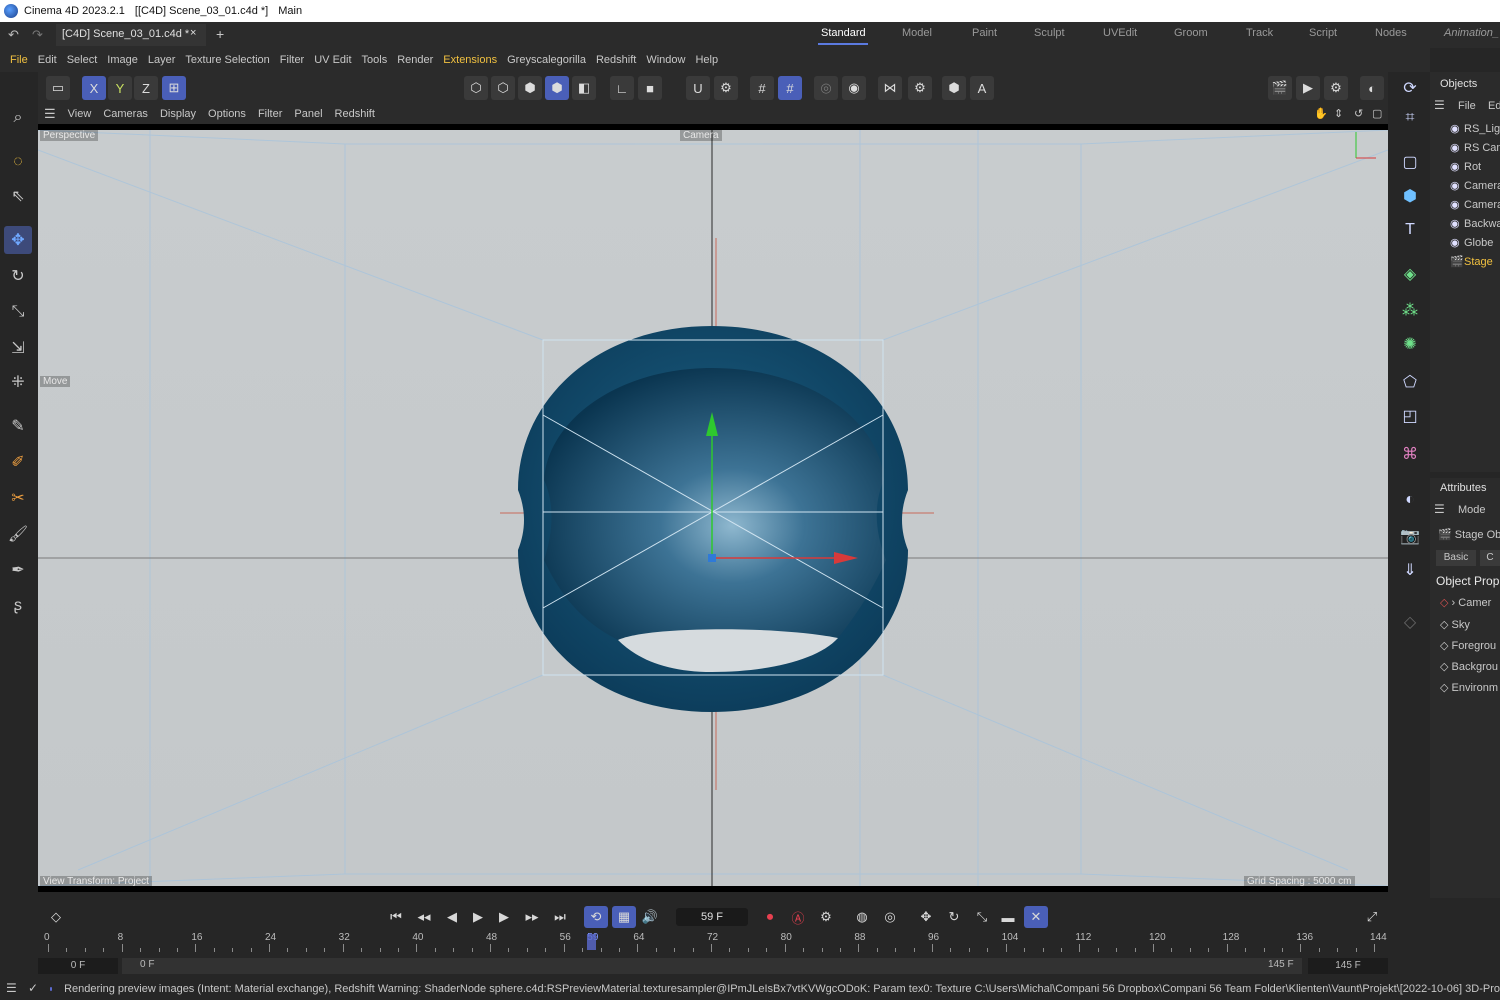  What do you see at coordinates (1494, 106) in the screenshot?
I see `objects-menu-edit: Ed` at bounding box center [1494, 106].